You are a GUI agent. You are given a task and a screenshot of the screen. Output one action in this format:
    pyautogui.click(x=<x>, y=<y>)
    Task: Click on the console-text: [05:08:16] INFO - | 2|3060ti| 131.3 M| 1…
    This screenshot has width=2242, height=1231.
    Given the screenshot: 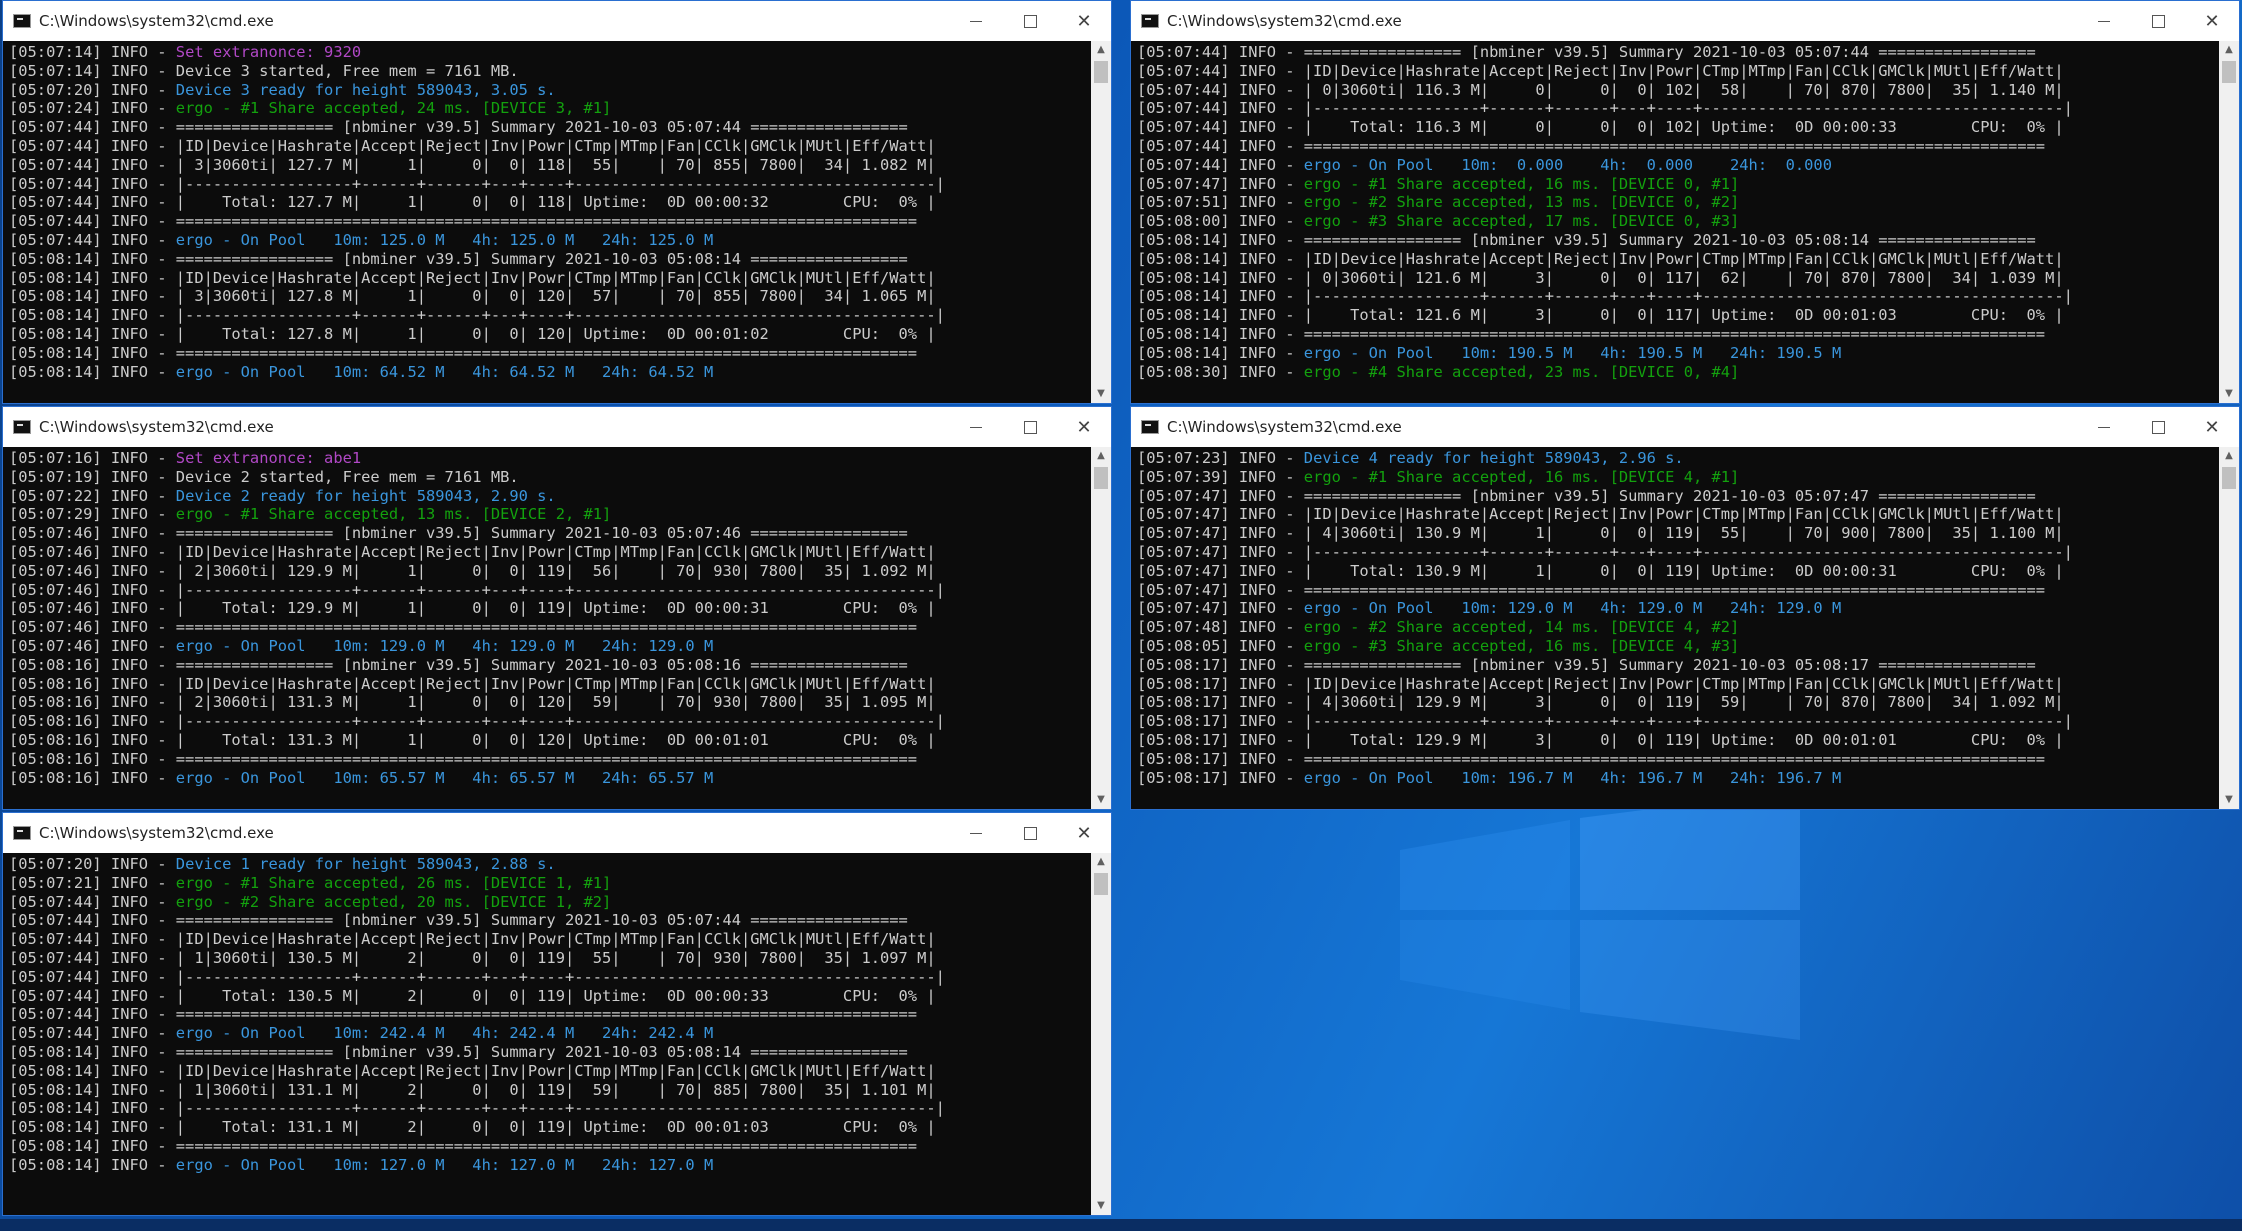 What is the action you would take?
    pyautogui.click(x=472, y=702)
    